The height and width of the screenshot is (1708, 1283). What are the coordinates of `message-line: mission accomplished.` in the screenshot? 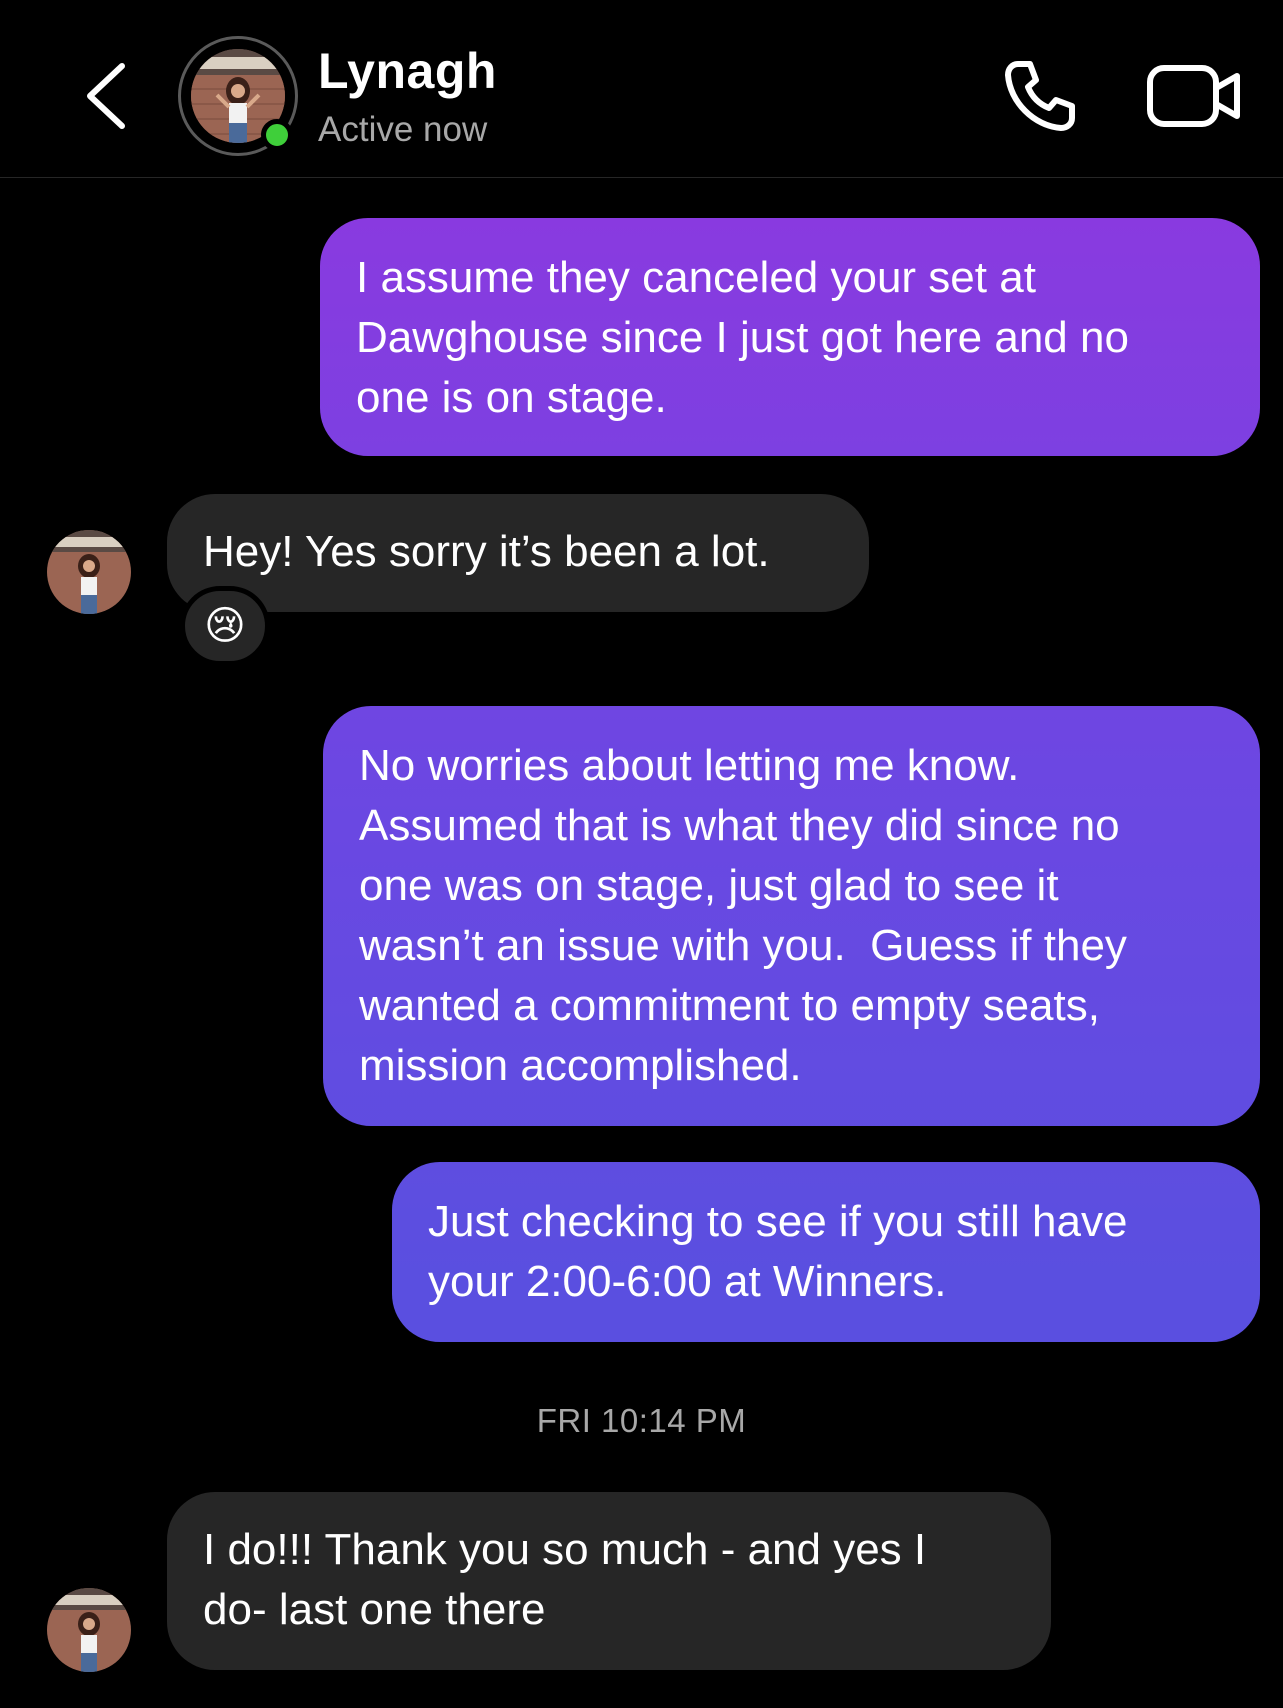 It's located at (580, 1065).